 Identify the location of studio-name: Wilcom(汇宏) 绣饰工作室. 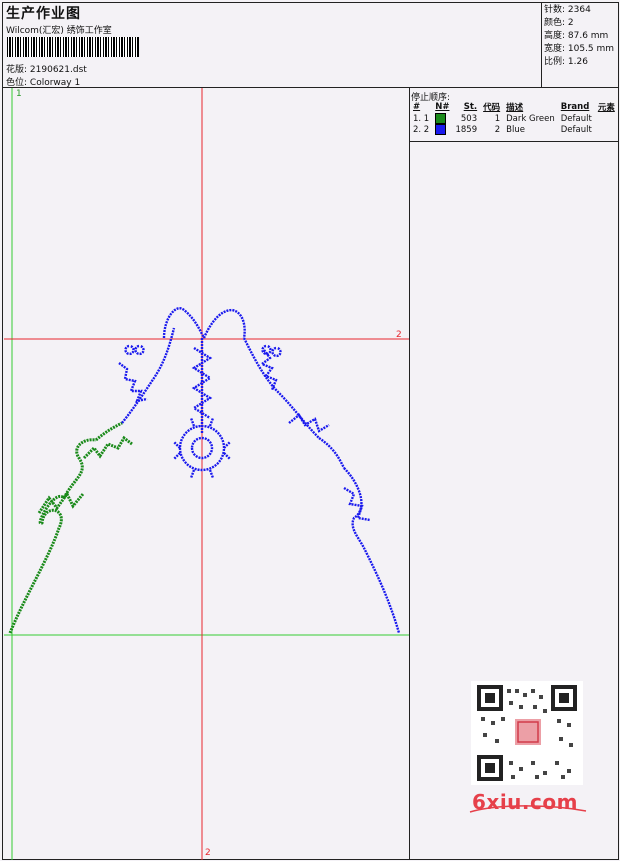
(59, 31).